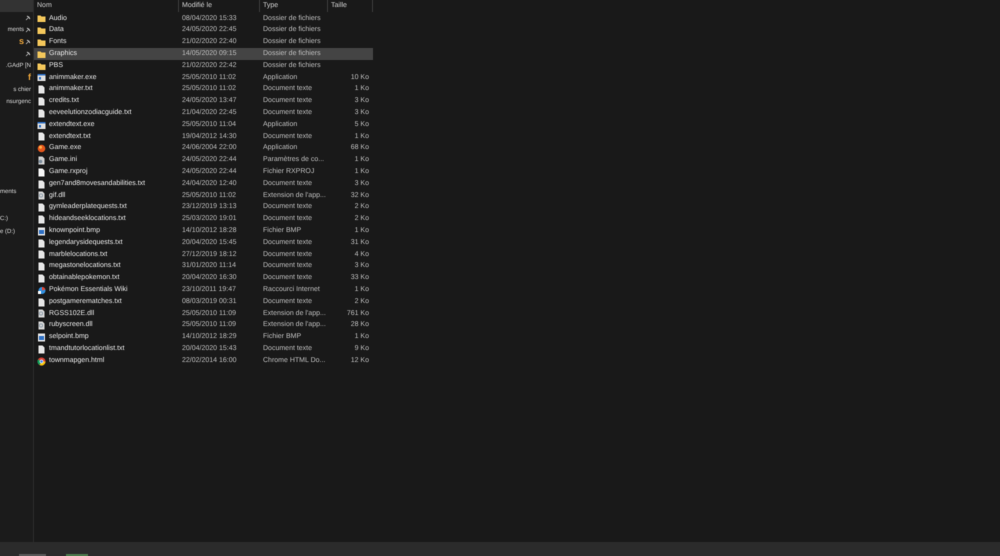 The image size is (1000, 556). I want to click on nav-item: f, so click(16, 78).